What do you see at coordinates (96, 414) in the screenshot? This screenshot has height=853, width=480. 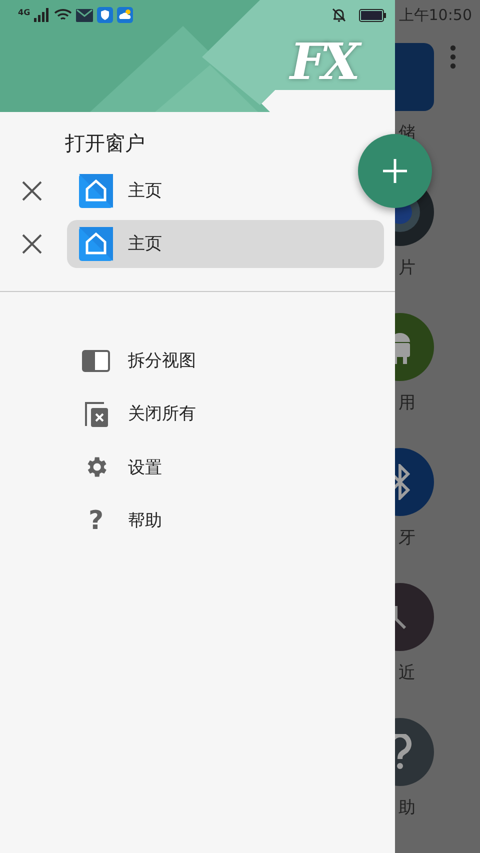 I see `close-all-icon` at bounding box center [96, 414].